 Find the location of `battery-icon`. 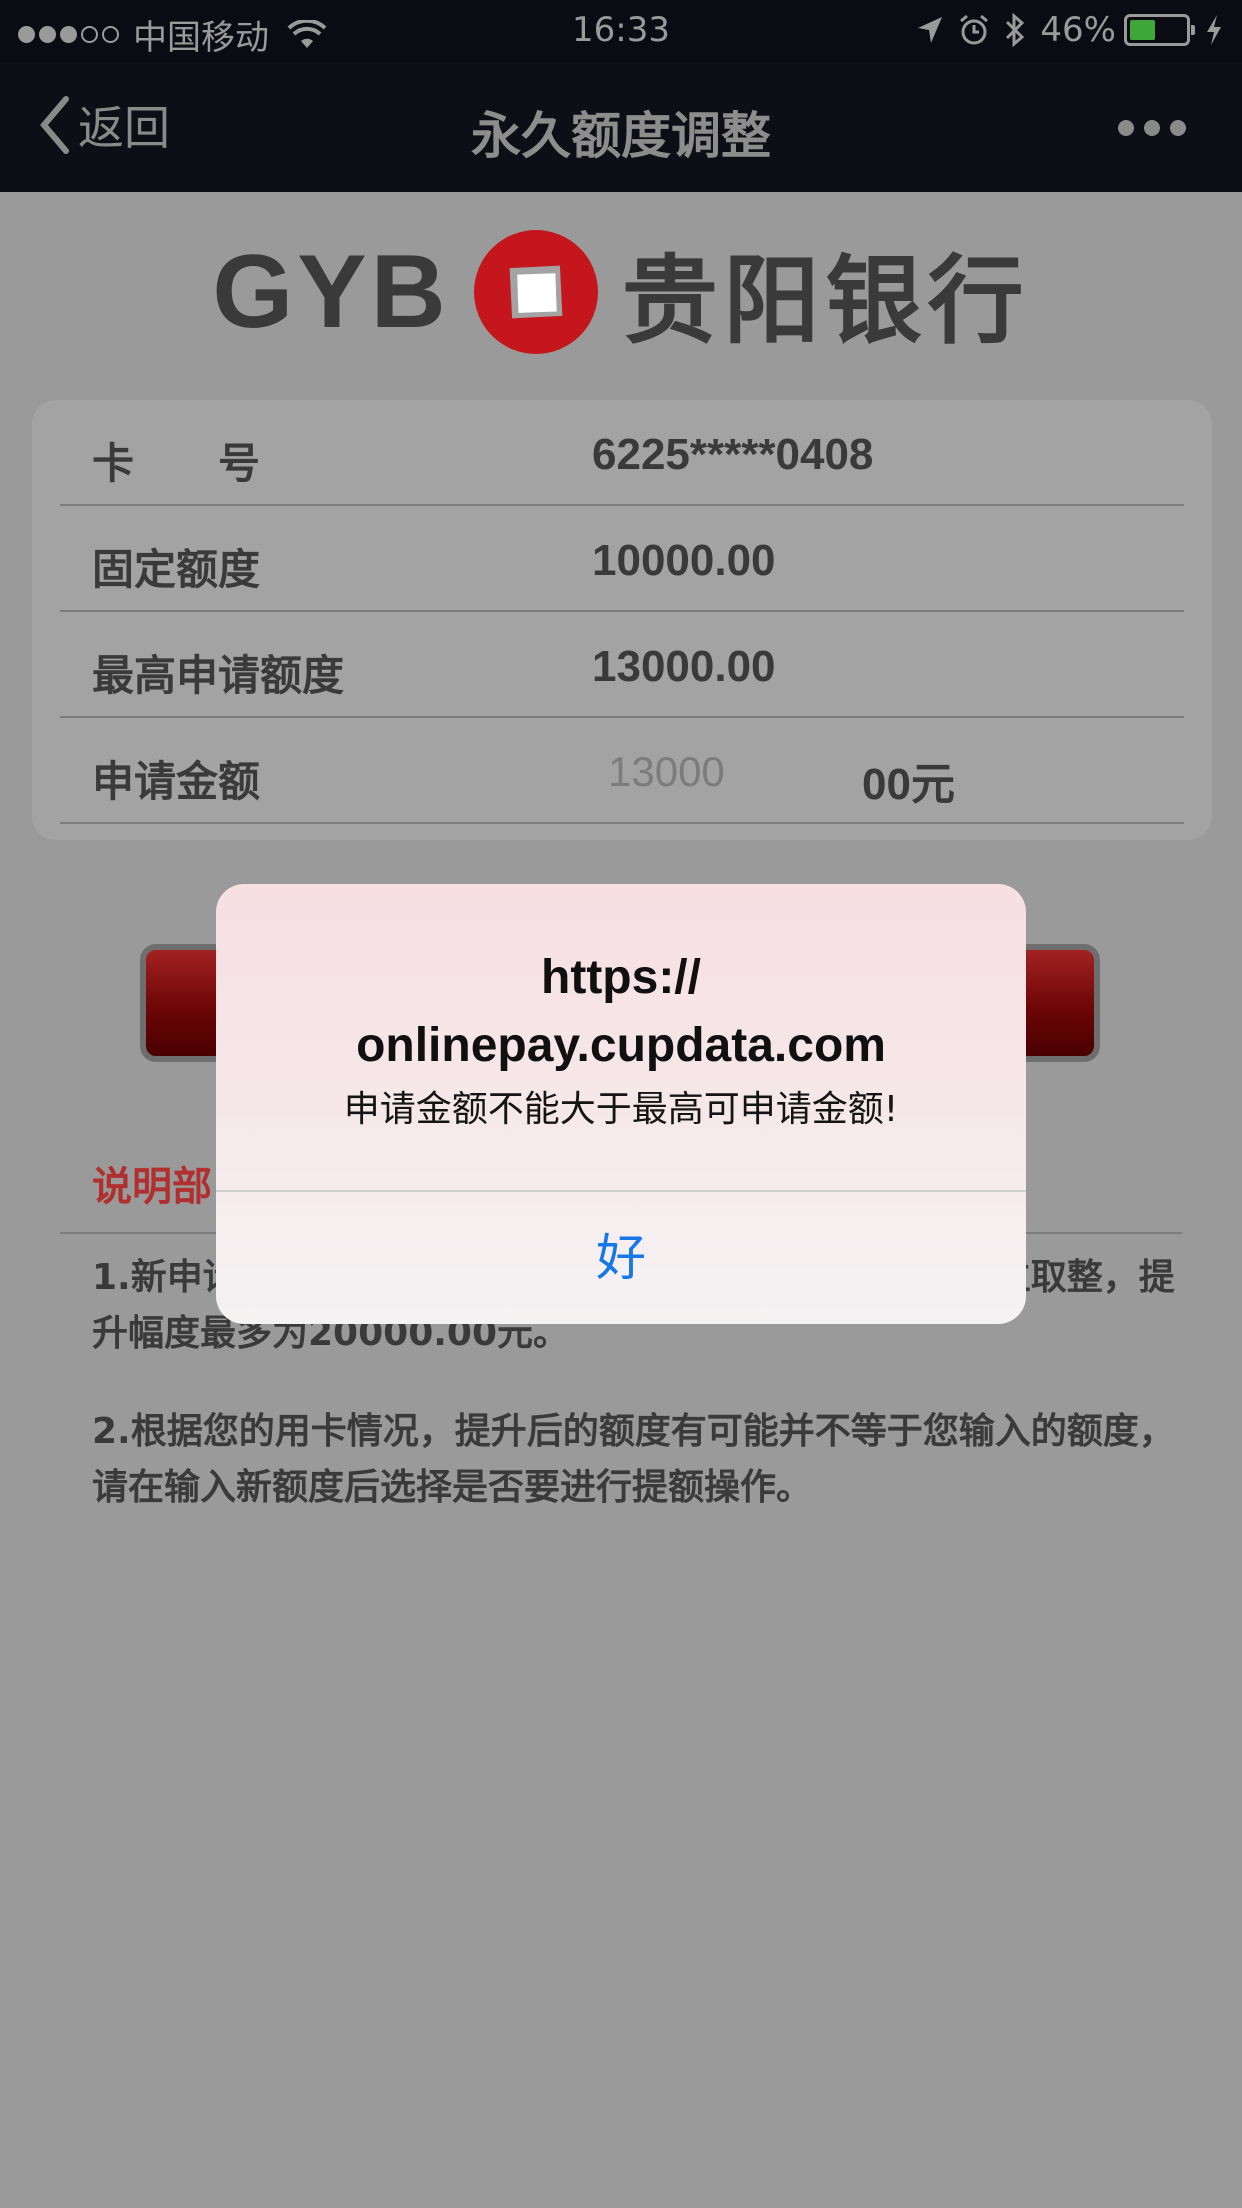

battery-icon is located at coordinates (1159, 30).